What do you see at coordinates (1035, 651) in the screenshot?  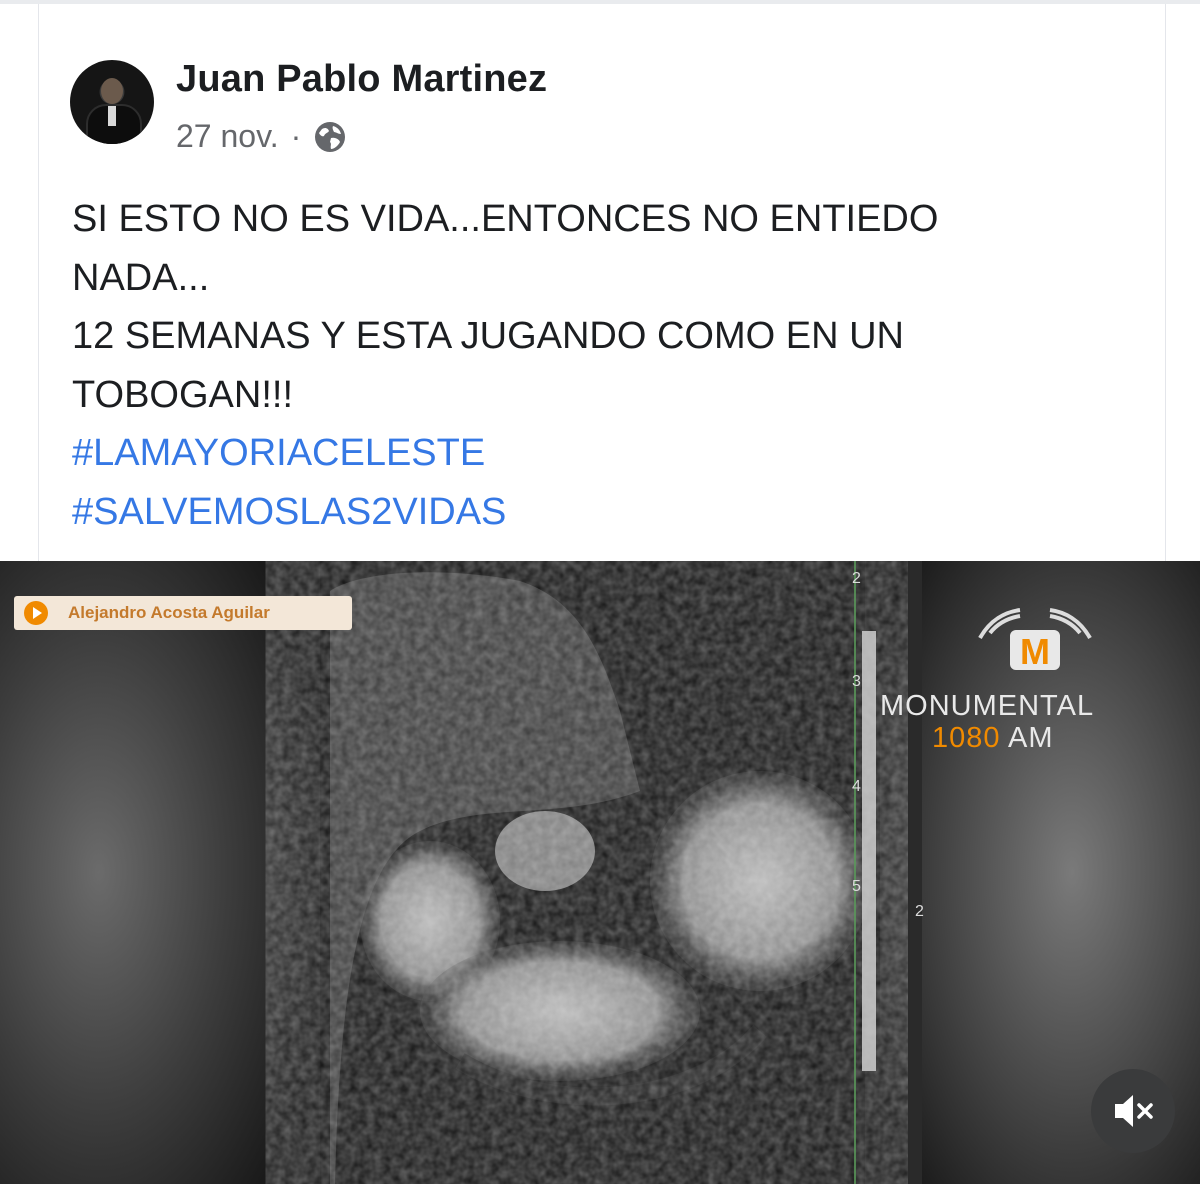 I see `logo-letter: M` at bounding box center [1035, 651].